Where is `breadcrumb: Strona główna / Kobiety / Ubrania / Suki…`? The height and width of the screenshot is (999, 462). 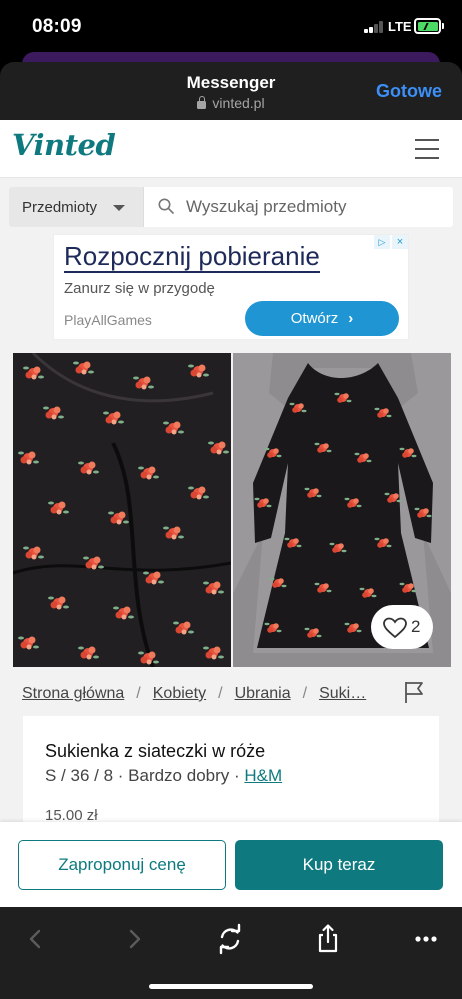
breadcrumb: Strona główna / Kobiety / Ubrania / Suki… is located at coordinates (194, 693).